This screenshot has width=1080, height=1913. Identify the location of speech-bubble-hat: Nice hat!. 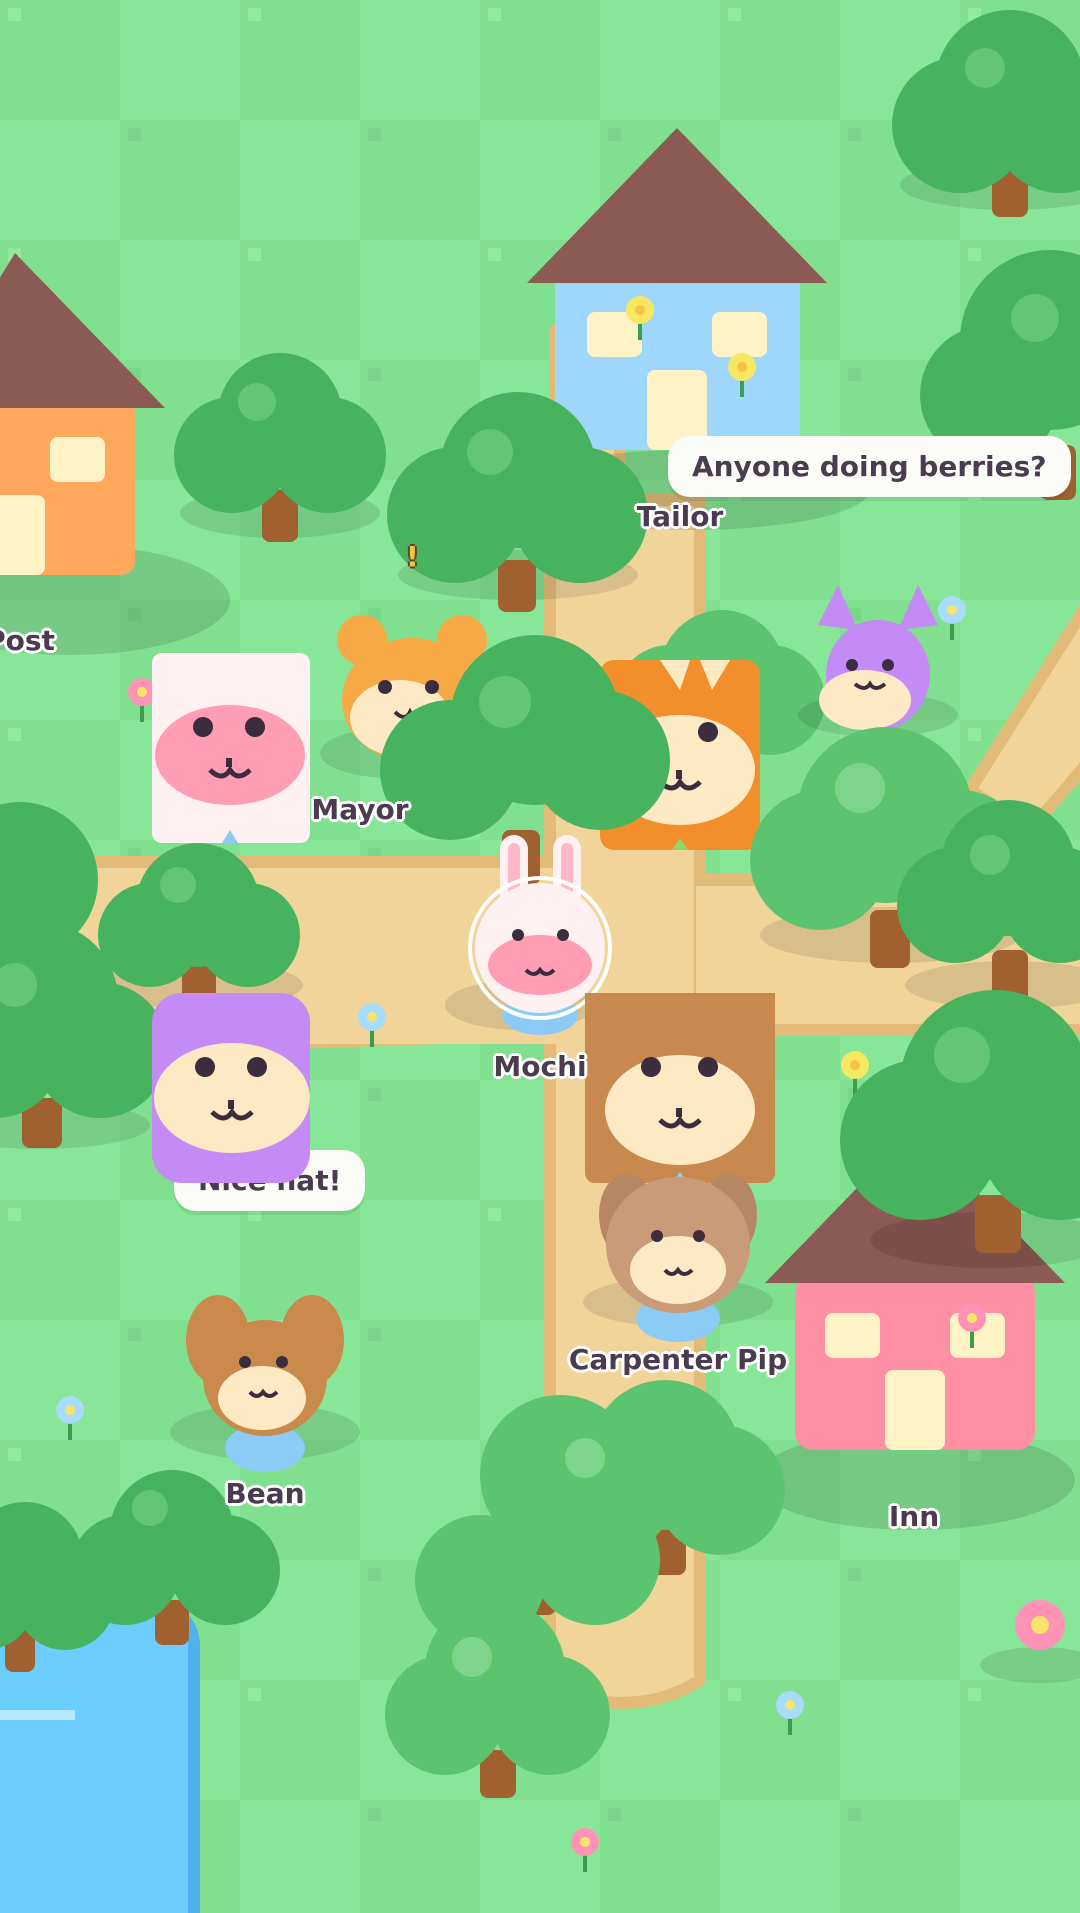
(270, 1180).